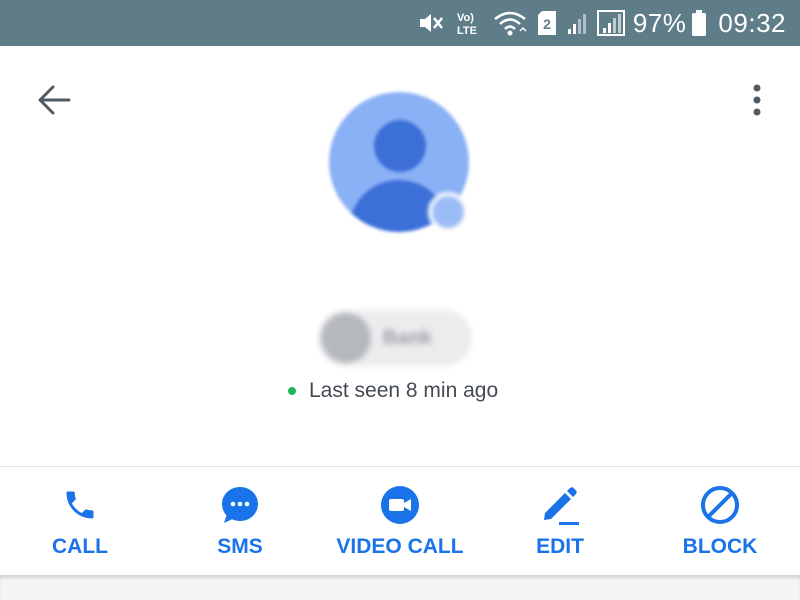  What do you see at coordinates (467, 31) in the screenshot?
I see `volte-label-bottom: LTE` at bounding box center [467, 31].